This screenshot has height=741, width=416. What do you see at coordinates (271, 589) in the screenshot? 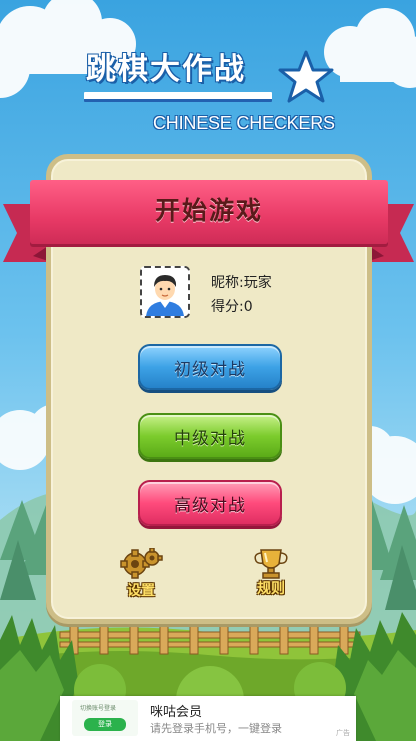
I see `rules-label: 规则` at bounding box center [271, 589].